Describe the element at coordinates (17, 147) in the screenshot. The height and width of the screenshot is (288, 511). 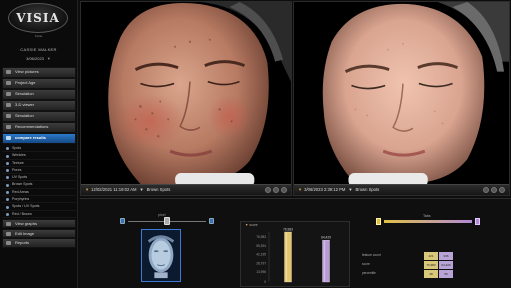
I see `submenu-item-label: Spots` at that location.